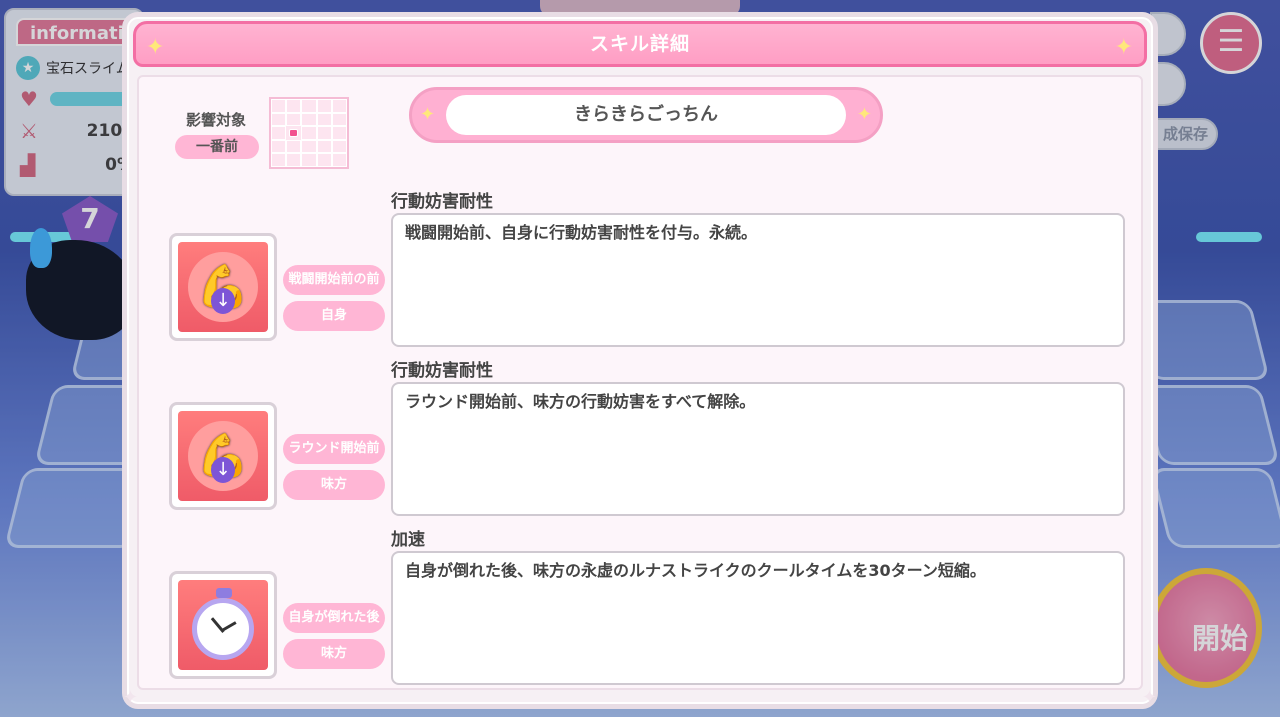  Describe the element at coordinates (334, 618) in the screenshot. I see `skill-trigger-badge: 自身が倒れた後` at that location.